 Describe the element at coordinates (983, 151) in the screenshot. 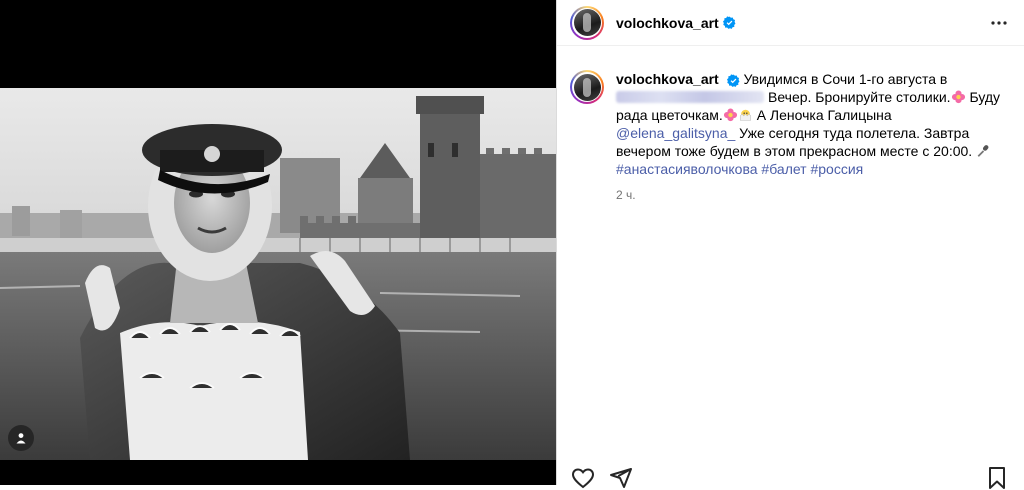

I see `microphone-emoji-icon` at that location.